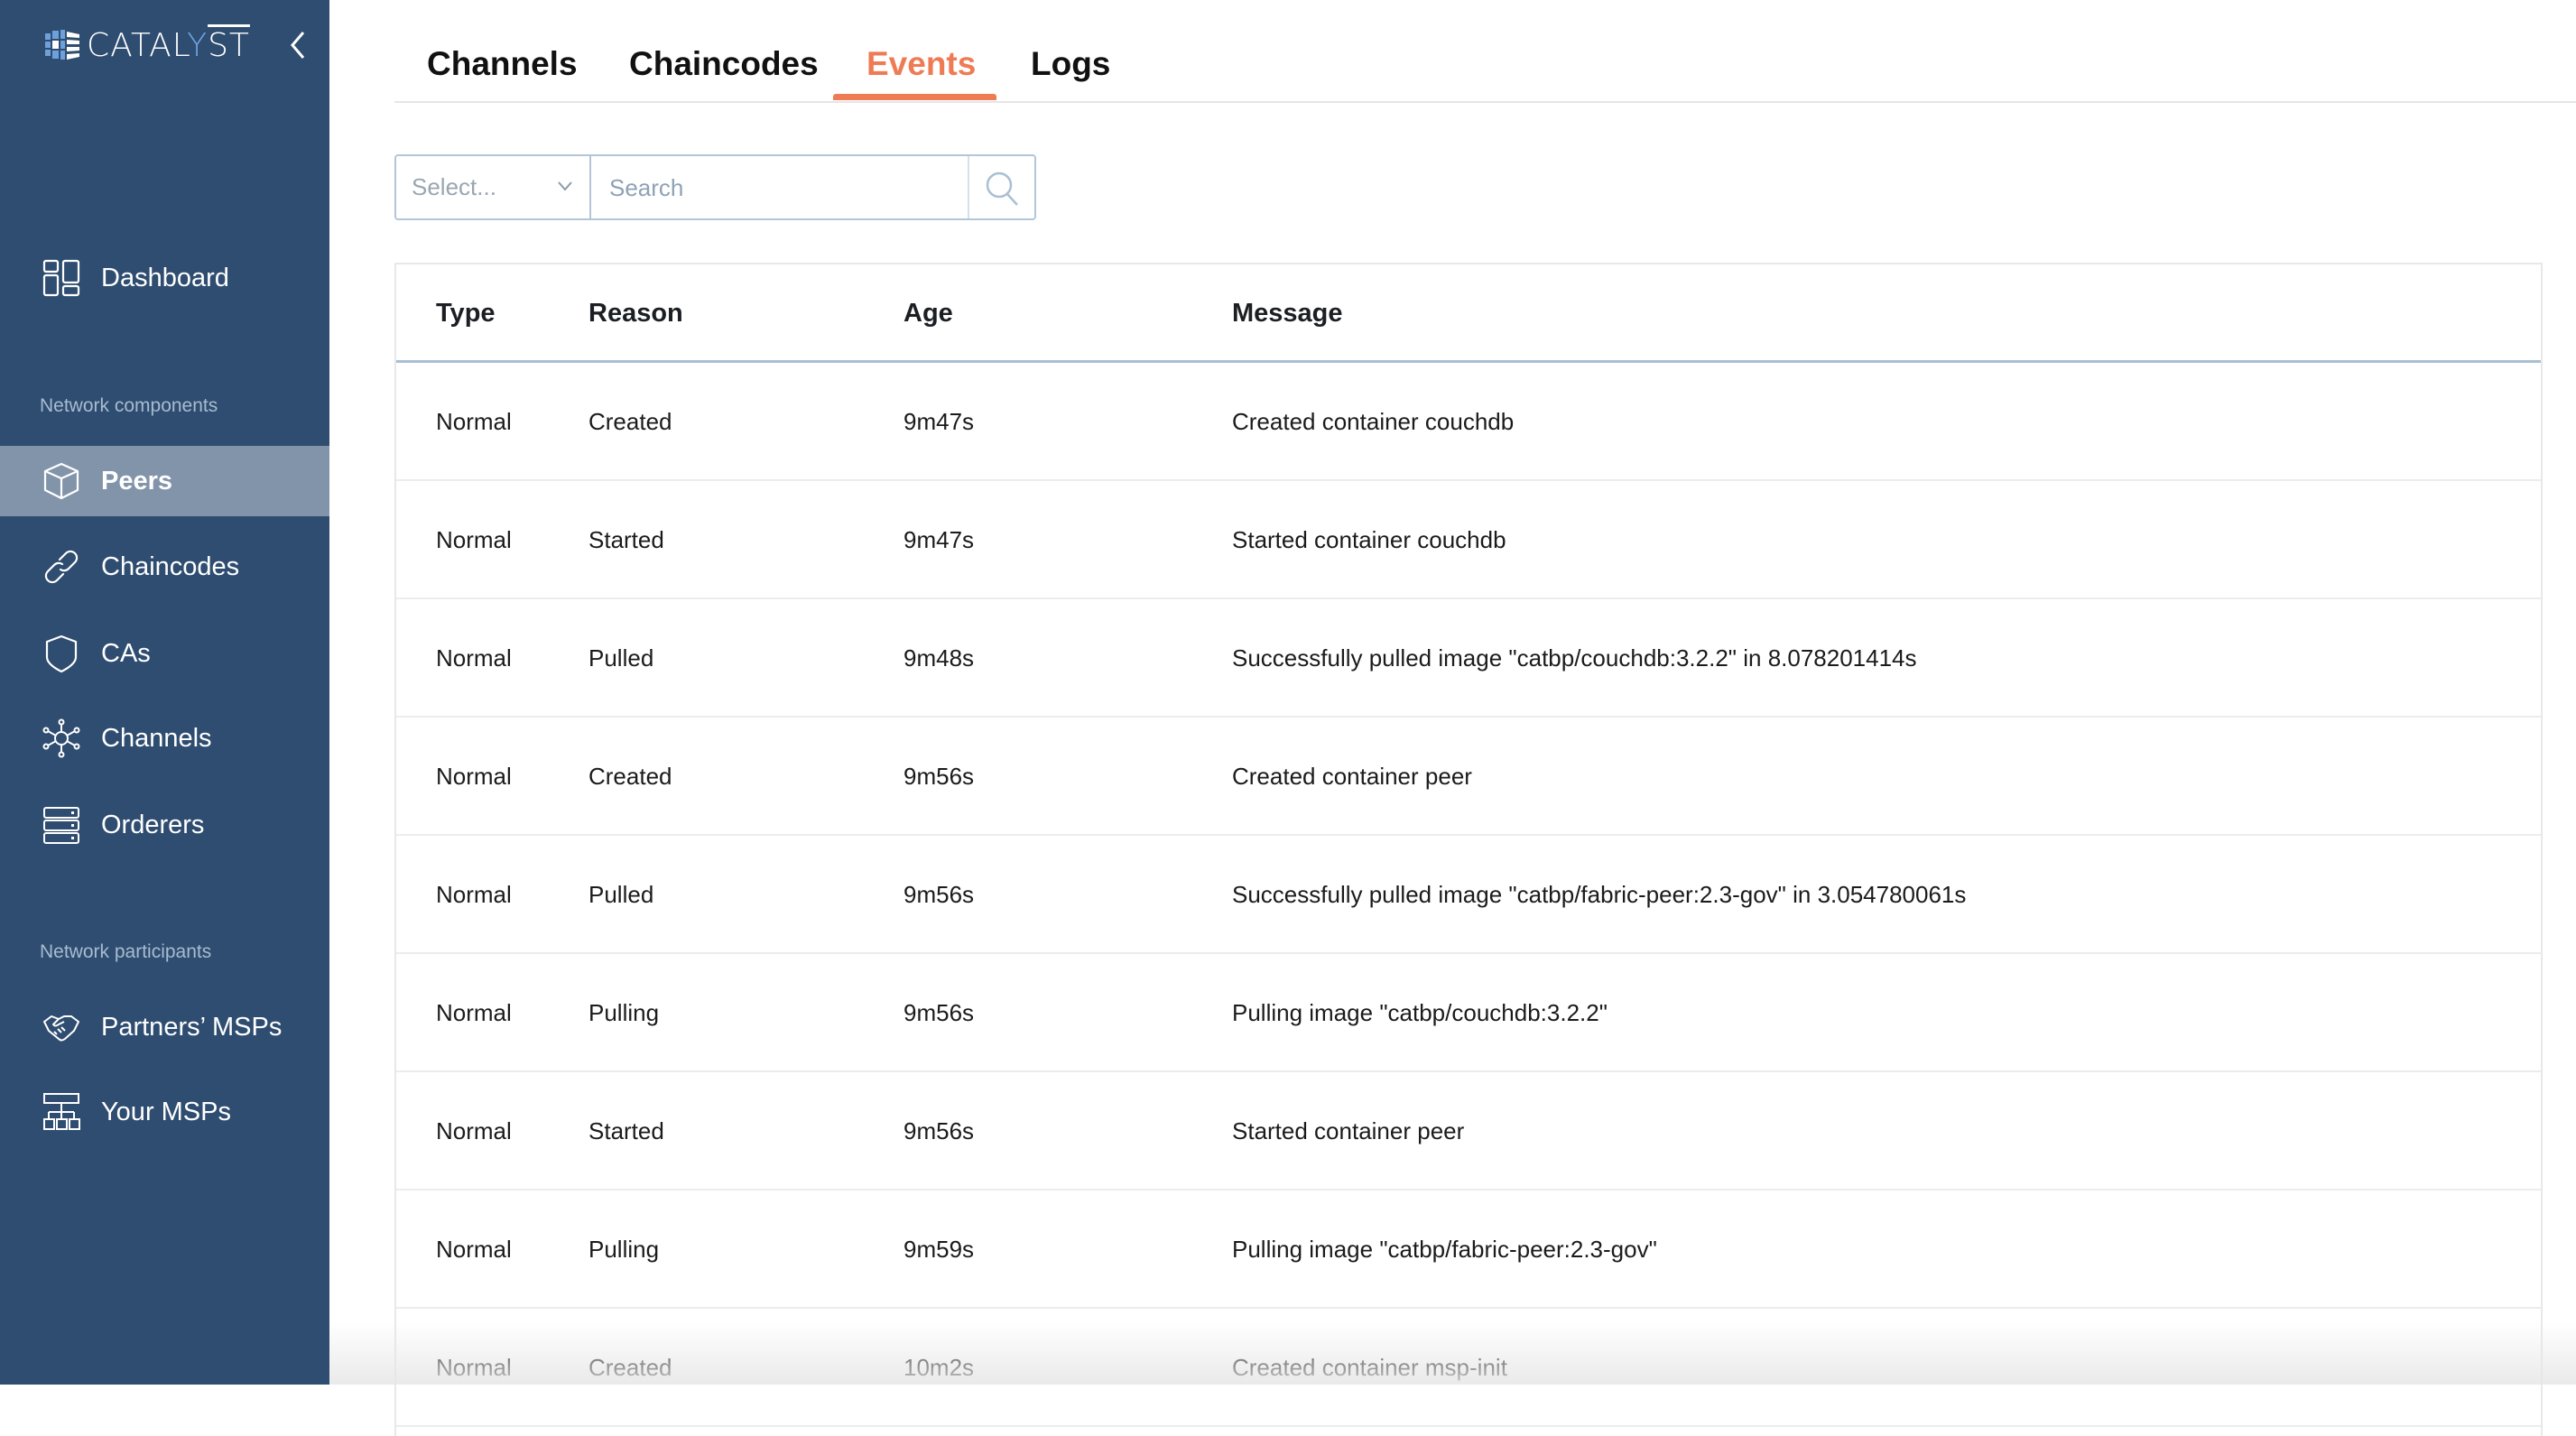 The height and width of the screenshot is (1436, 2576). I want to click on search-input, so click(779, 188).